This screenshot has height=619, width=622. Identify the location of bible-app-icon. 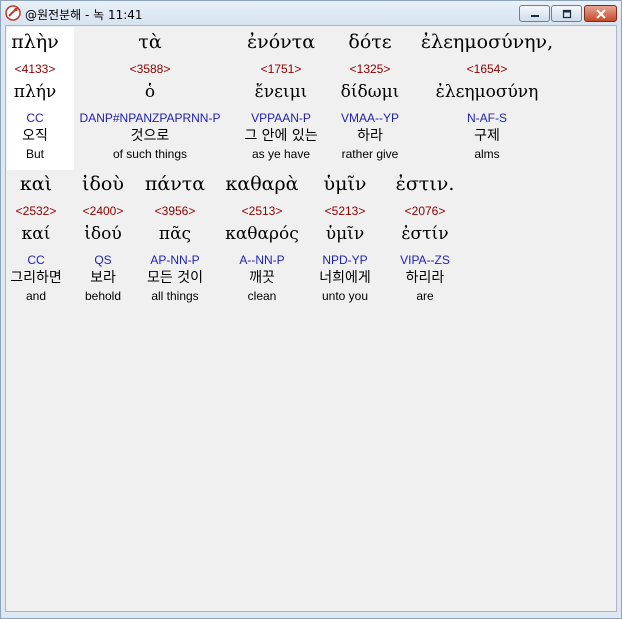
(13, 13).